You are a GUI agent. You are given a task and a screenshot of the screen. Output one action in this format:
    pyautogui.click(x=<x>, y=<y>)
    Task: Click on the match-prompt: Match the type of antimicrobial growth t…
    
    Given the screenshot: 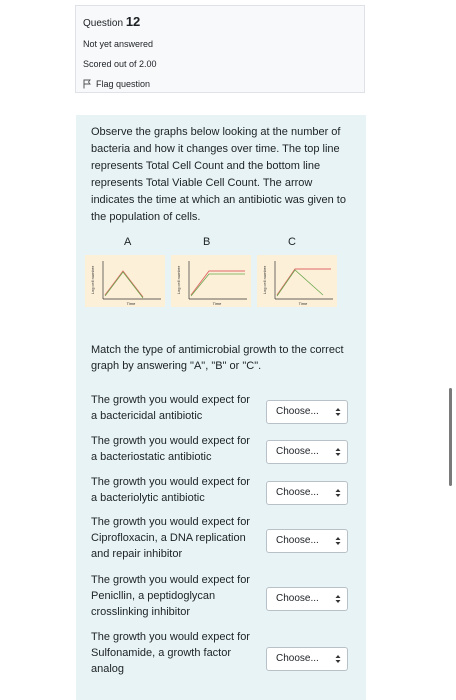 What is the action you would take?
    pyautogui.click(x=217, y=358)
    